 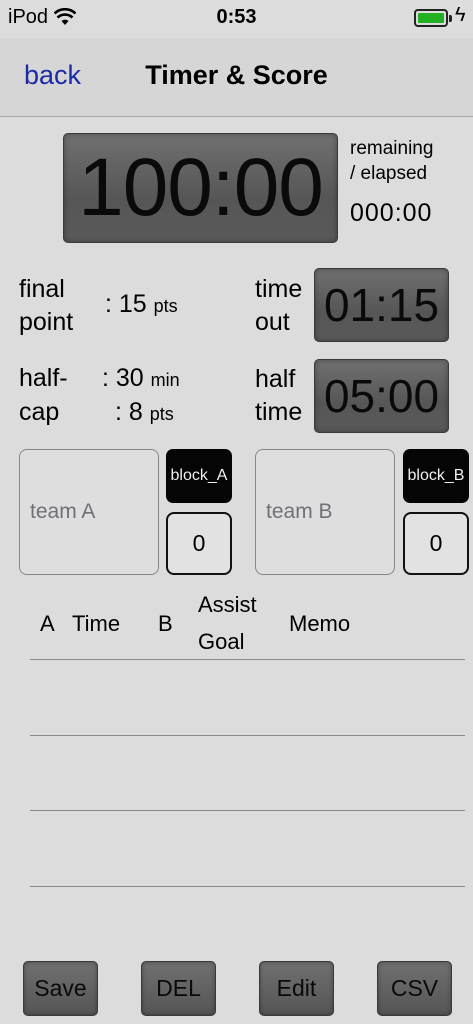 I want to click on column-memo-header: Memo, so click(x=320, y=623).